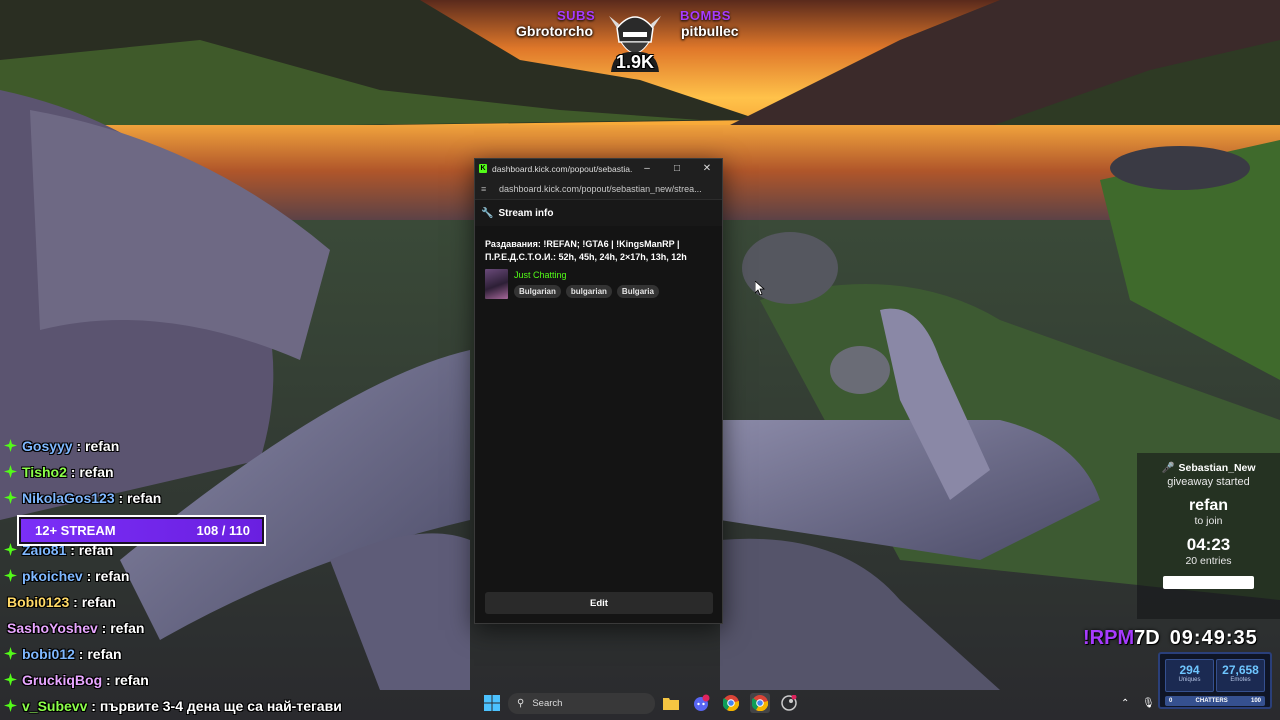  I want to click on uniques-label: Uniques, so click(1189, 680).